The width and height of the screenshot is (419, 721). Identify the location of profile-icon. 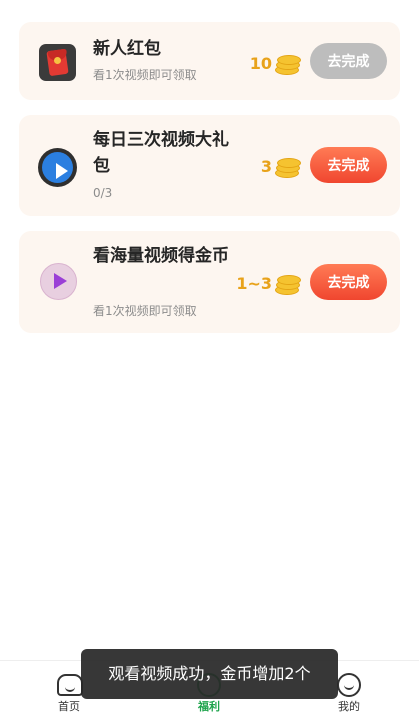
(349, 685).